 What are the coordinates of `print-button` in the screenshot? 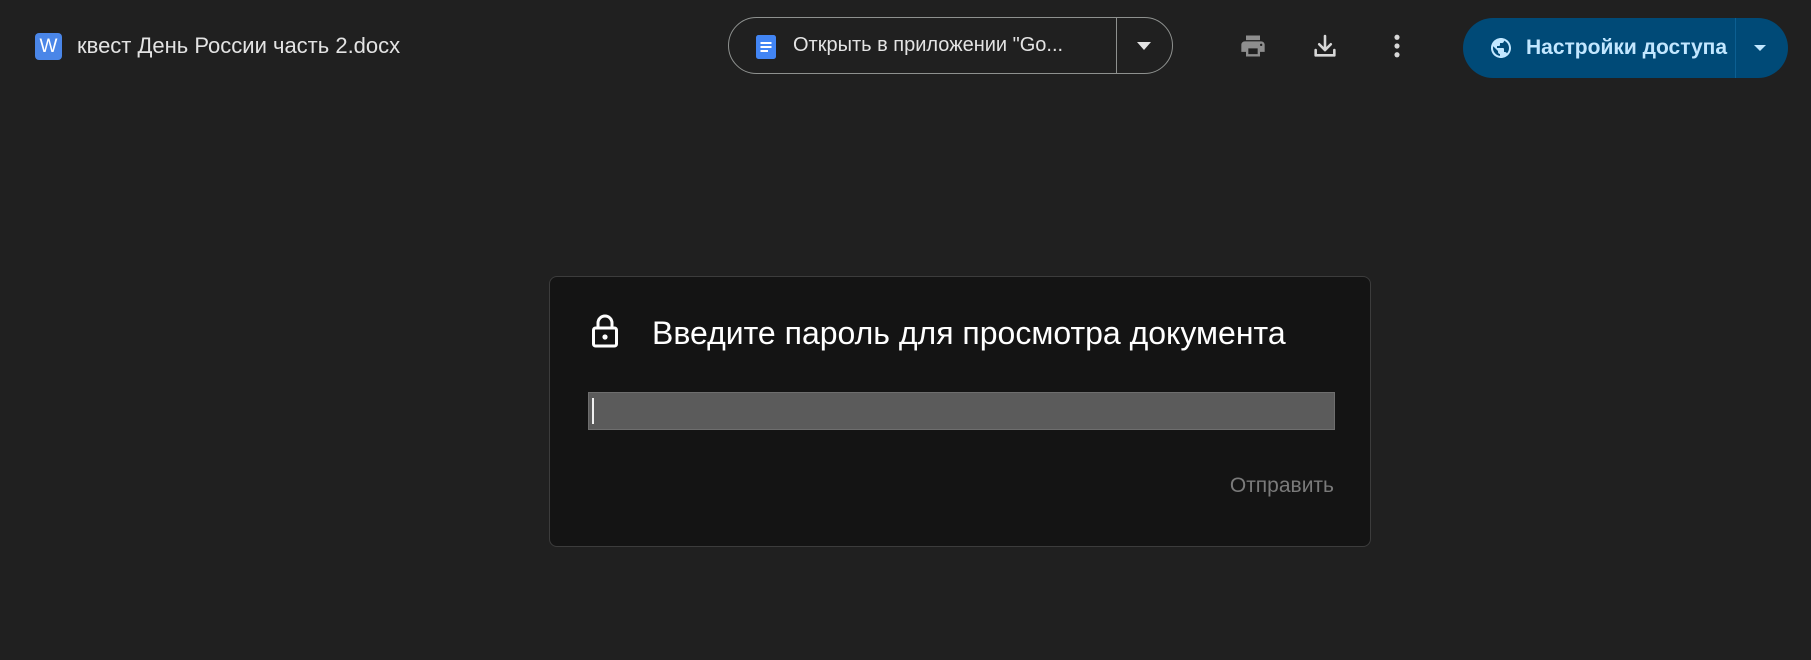 It's located at (1253, 46).